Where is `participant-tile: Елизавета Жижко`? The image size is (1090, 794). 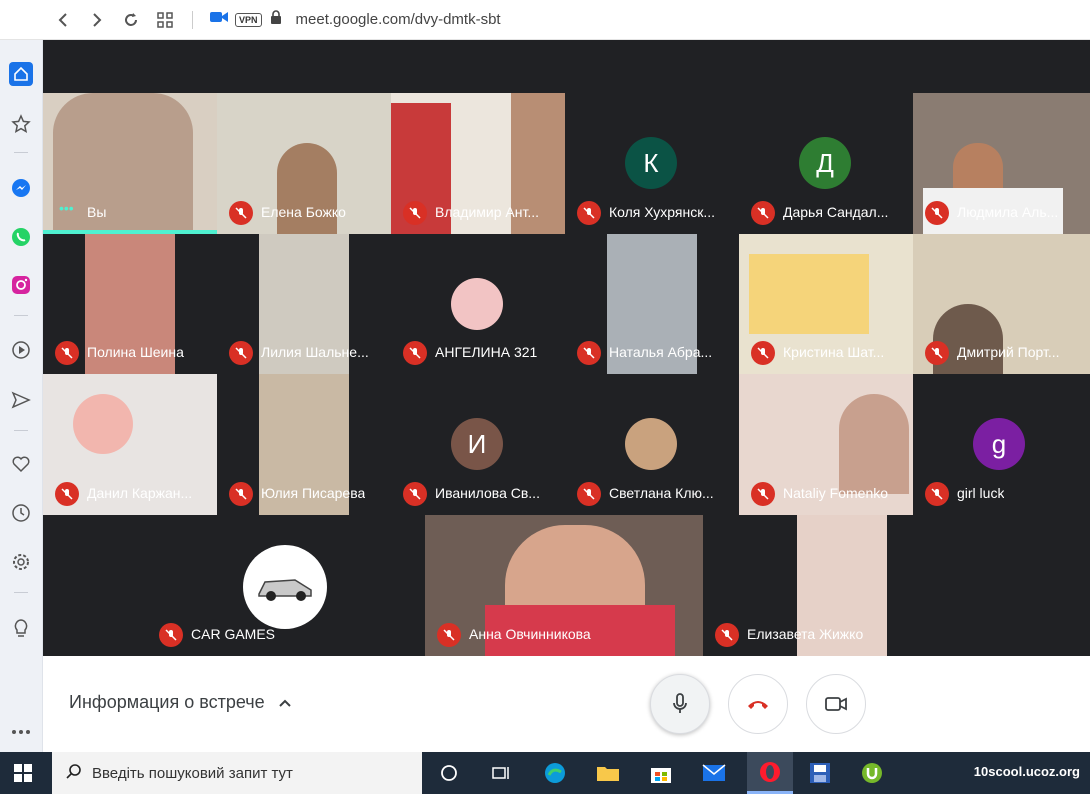 participant-tile: Елизавета Жижко is located at coordinates (842, 585).